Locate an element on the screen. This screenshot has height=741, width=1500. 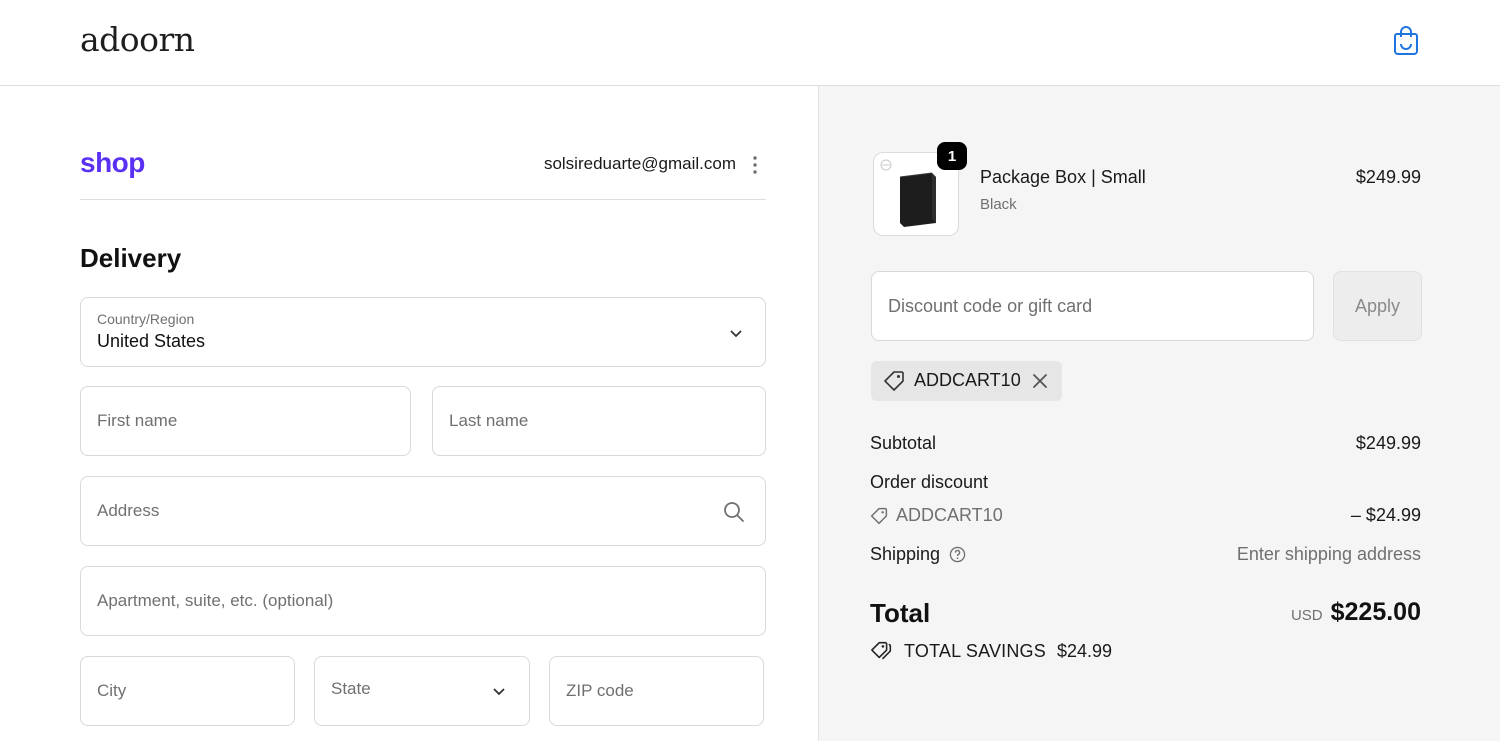
country-select: Country/Region United States is located at coordinates (423, 332).